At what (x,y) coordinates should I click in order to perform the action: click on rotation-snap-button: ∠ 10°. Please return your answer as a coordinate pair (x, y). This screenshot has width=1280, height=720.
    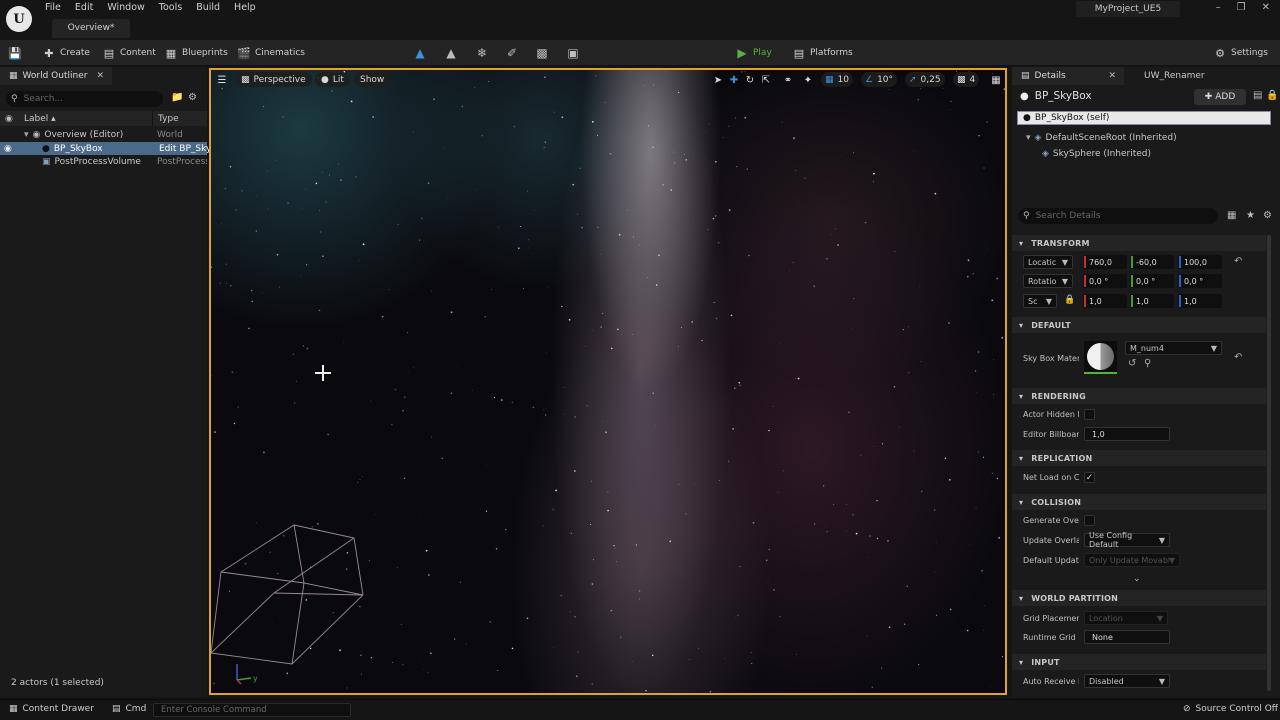
    Looking at the image, I should click on (879, 79).